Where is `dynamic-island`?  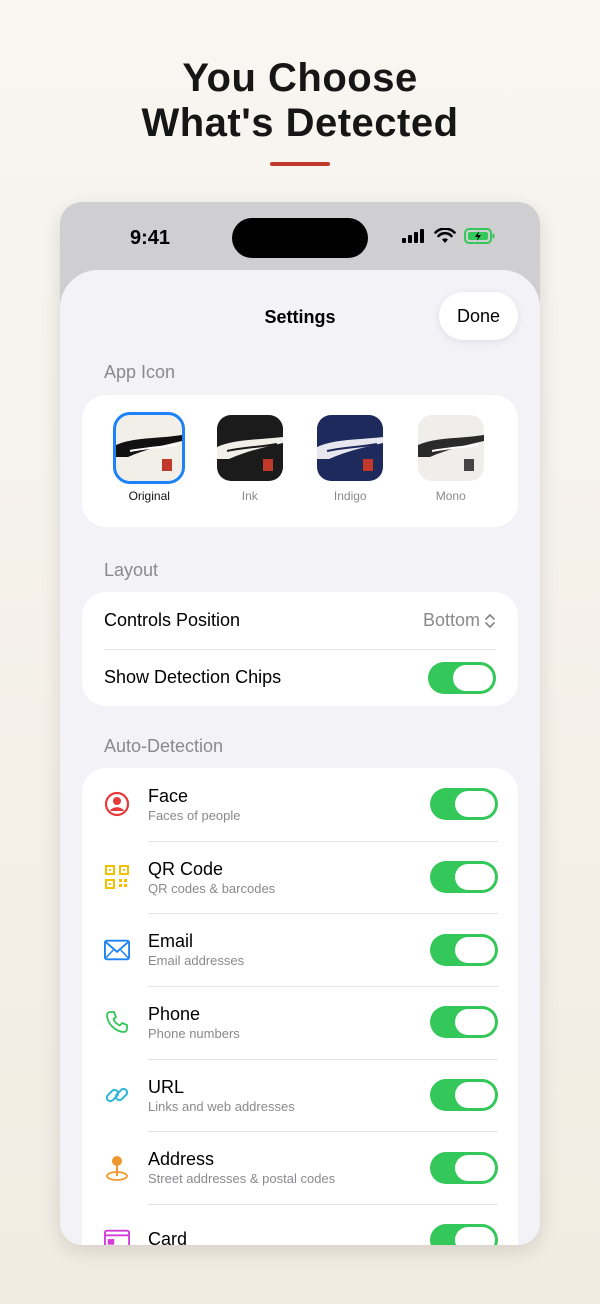
dynamic-island is located at coordinates (300, 238).